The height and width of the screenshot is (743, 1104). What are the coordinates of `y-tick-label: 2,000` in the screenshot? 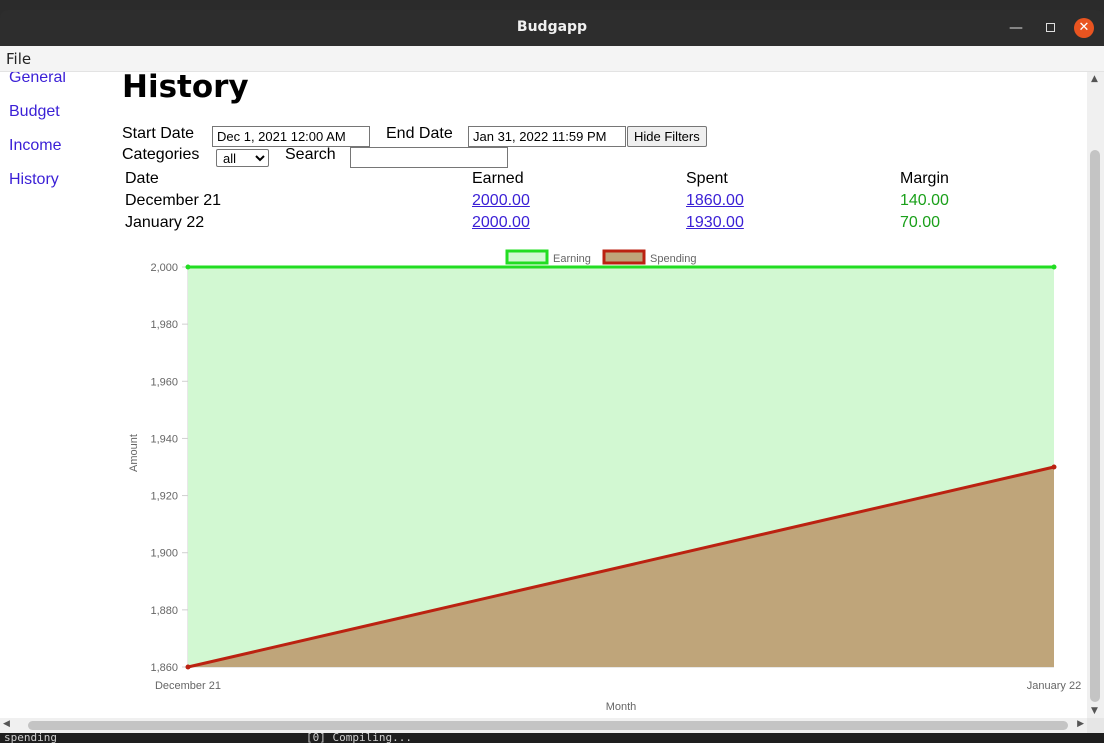 It's located at (164, 268).